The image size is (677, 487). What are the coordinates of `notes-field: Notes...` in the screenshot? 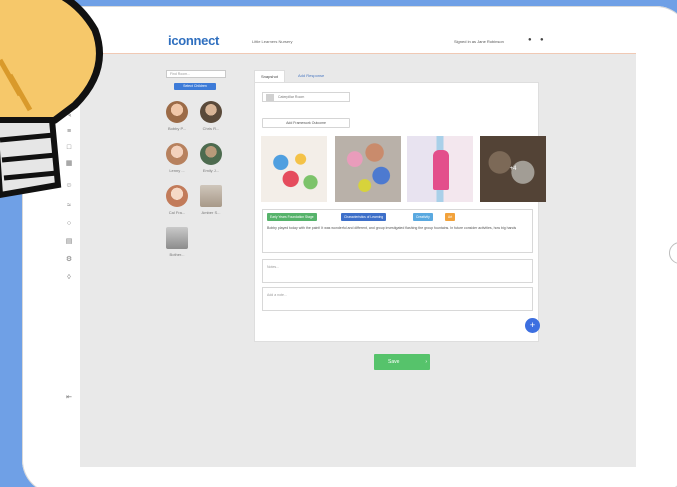 It's located at (397, 271).